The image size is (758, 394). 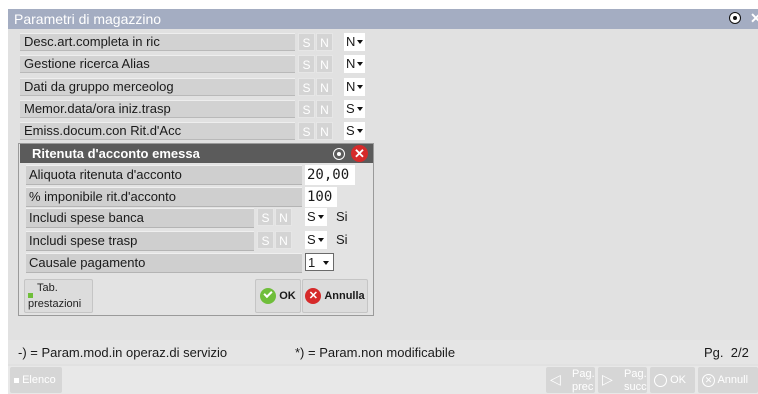 I want to click on page-indicator: Pg. 2/2, so click(x=726, y=352).